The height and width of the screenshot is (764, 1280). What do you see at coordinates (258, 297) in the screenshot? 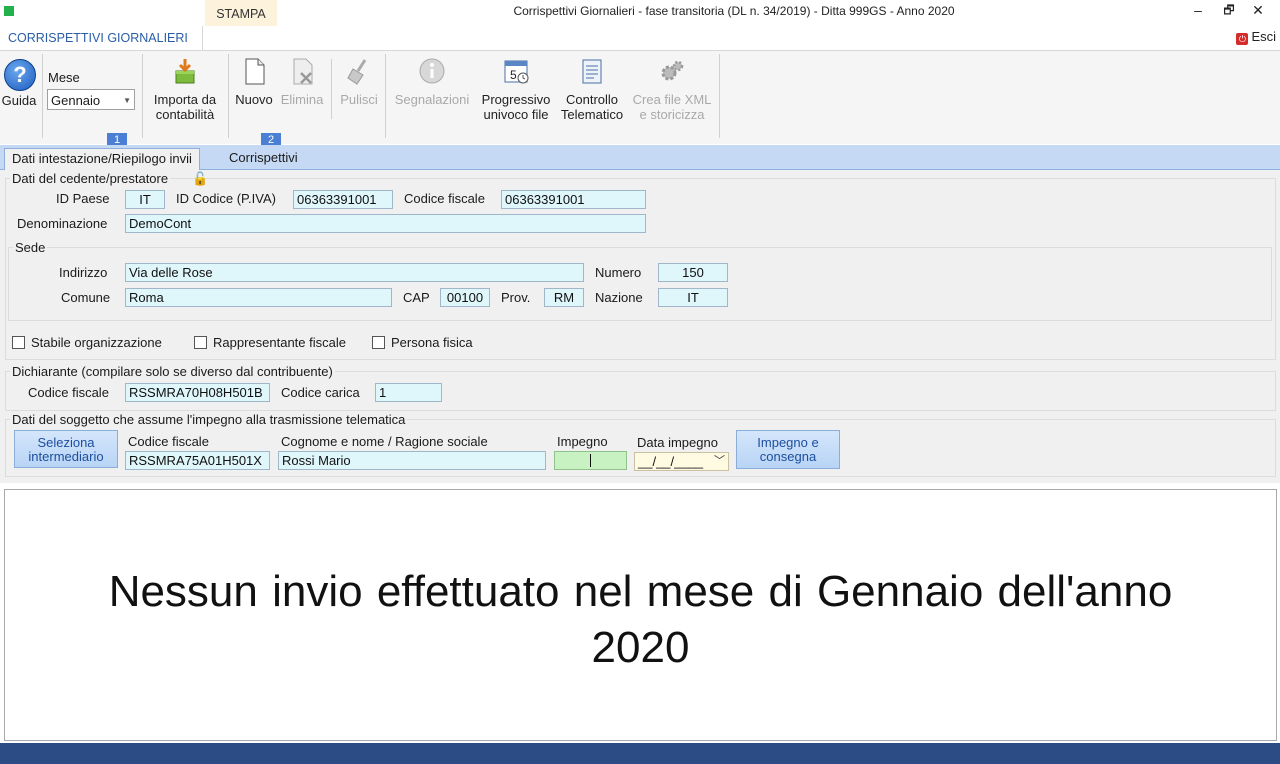
I see `comune-field: Roma` at bounding box center [258, 297].